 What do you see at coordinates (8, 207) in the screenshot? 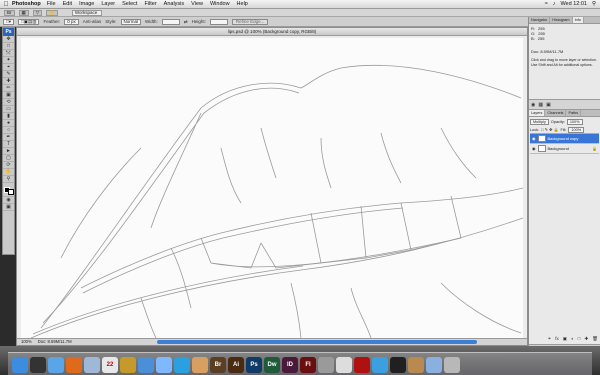
I see `screen-mode-icon: ▣` at bounding box center [8, 207].